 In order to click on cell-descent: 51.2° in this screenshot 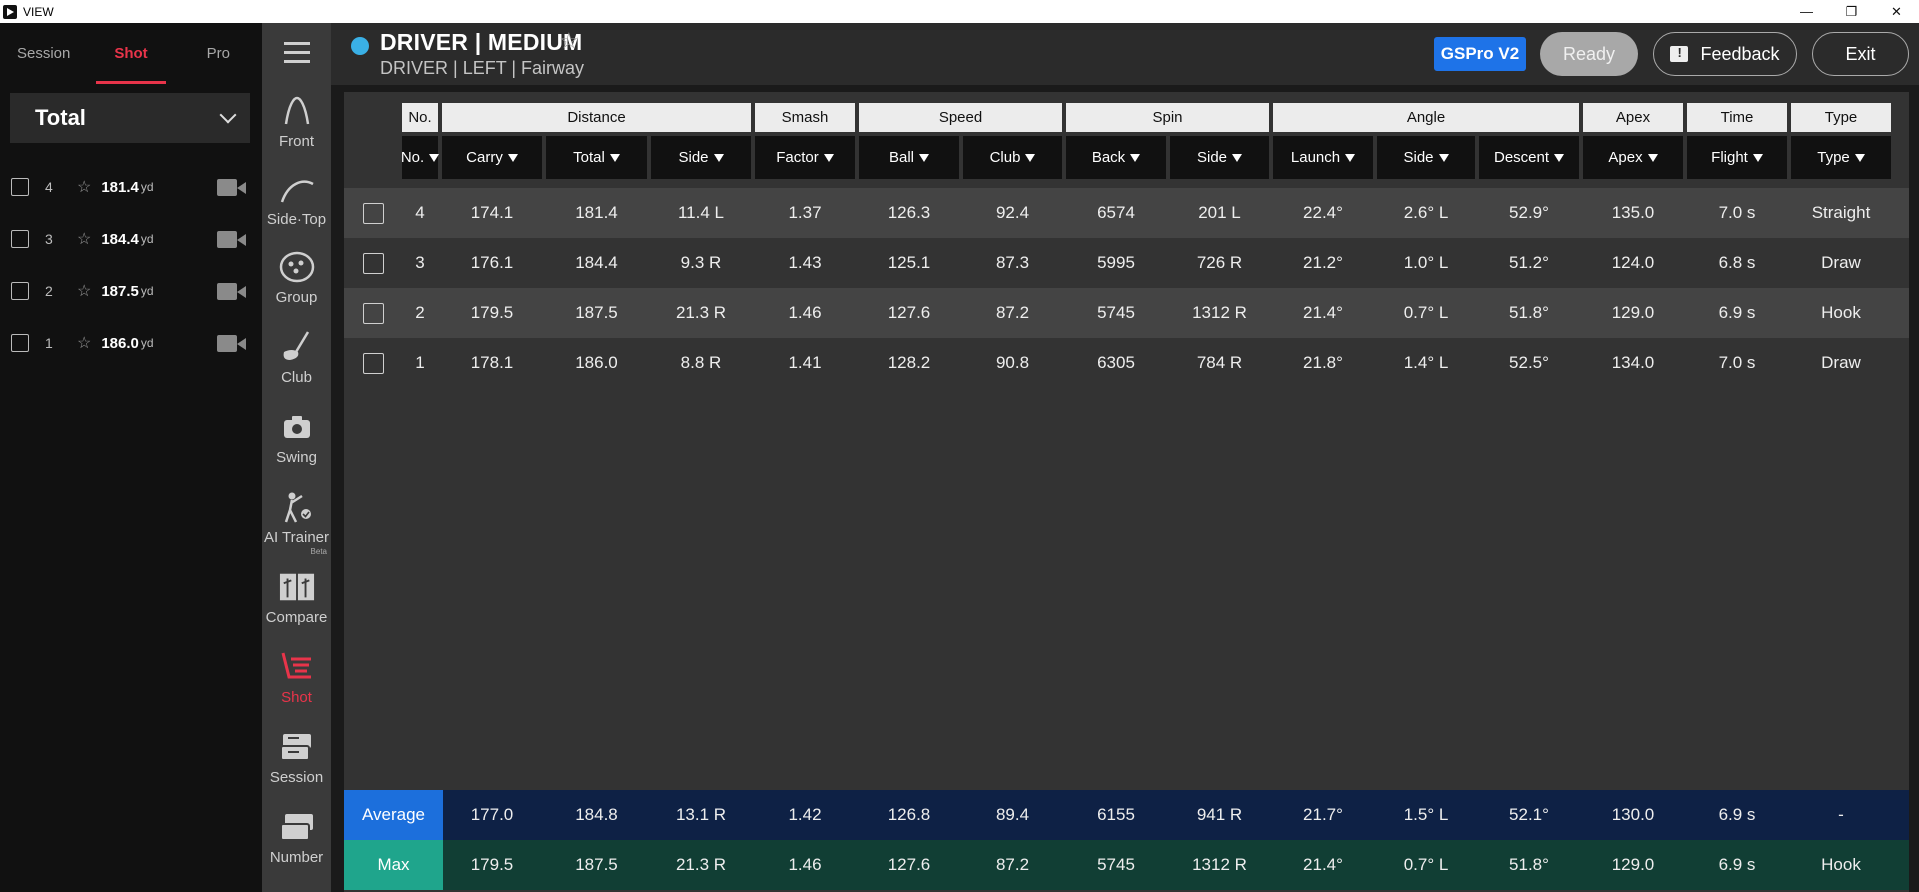, I will do `click(1529, 262)`.